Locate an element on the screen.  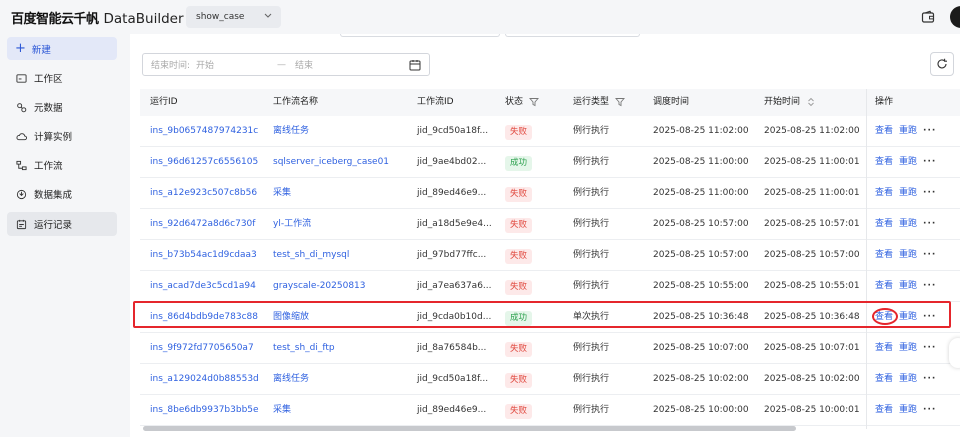
chevron-down-icon is located at coordinates (268, 15).